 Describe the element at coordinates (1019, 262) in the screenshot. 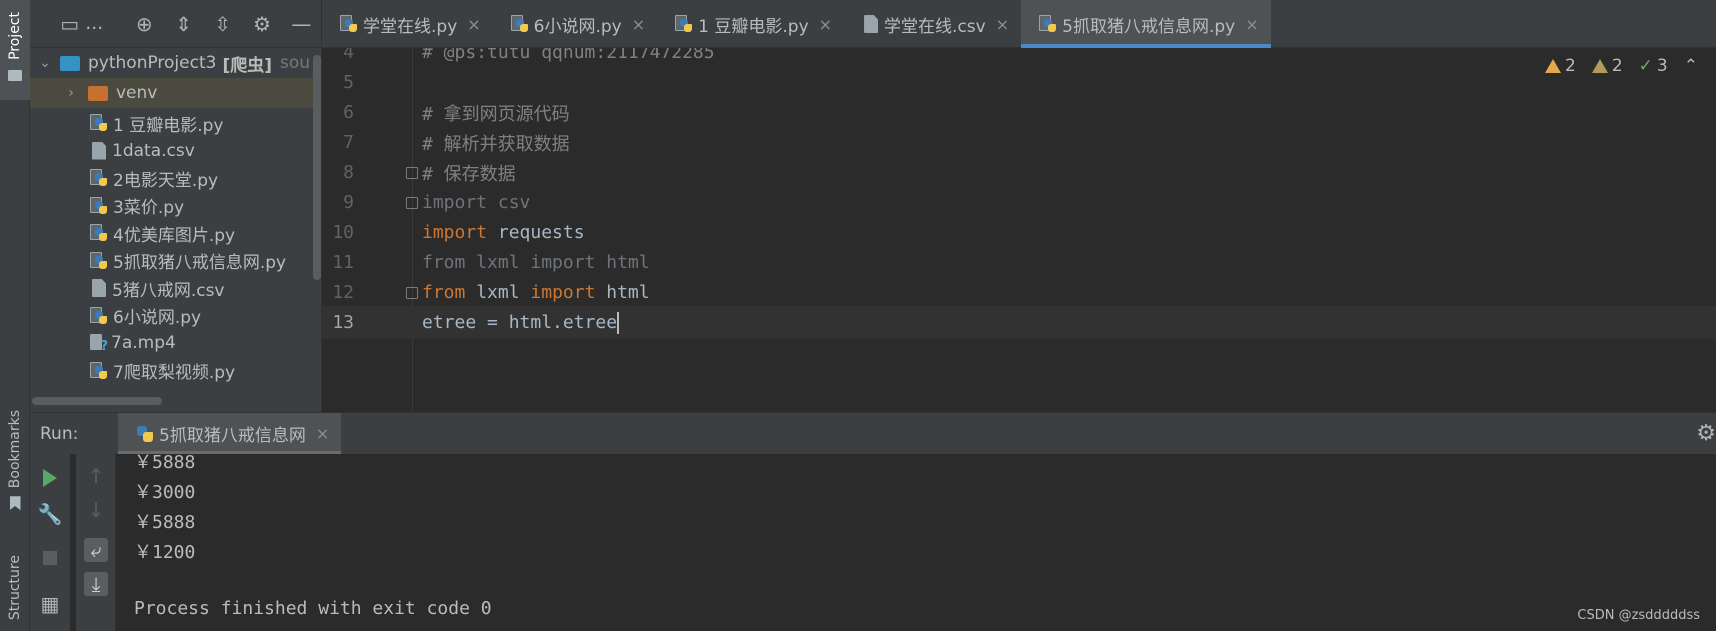

I see `code-line-11: 11 from lxml import html` at that location.